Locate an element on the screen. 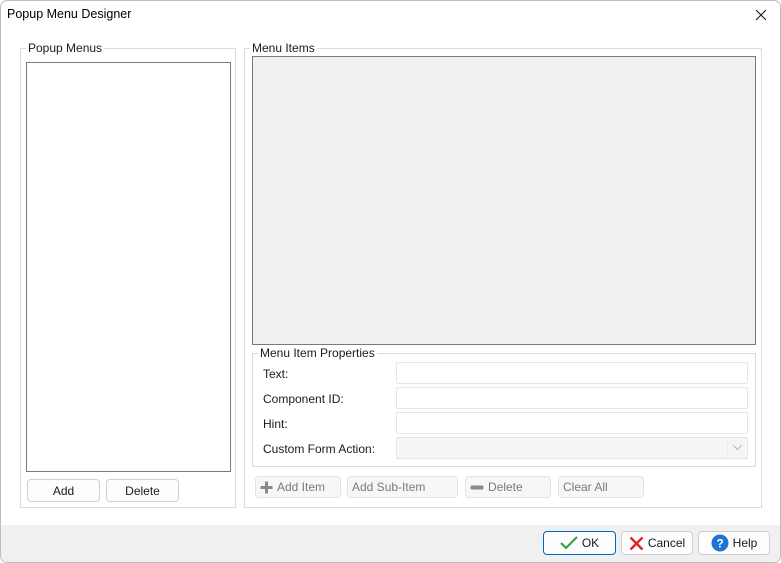  plus-icon is located at coordinates (266, 487).